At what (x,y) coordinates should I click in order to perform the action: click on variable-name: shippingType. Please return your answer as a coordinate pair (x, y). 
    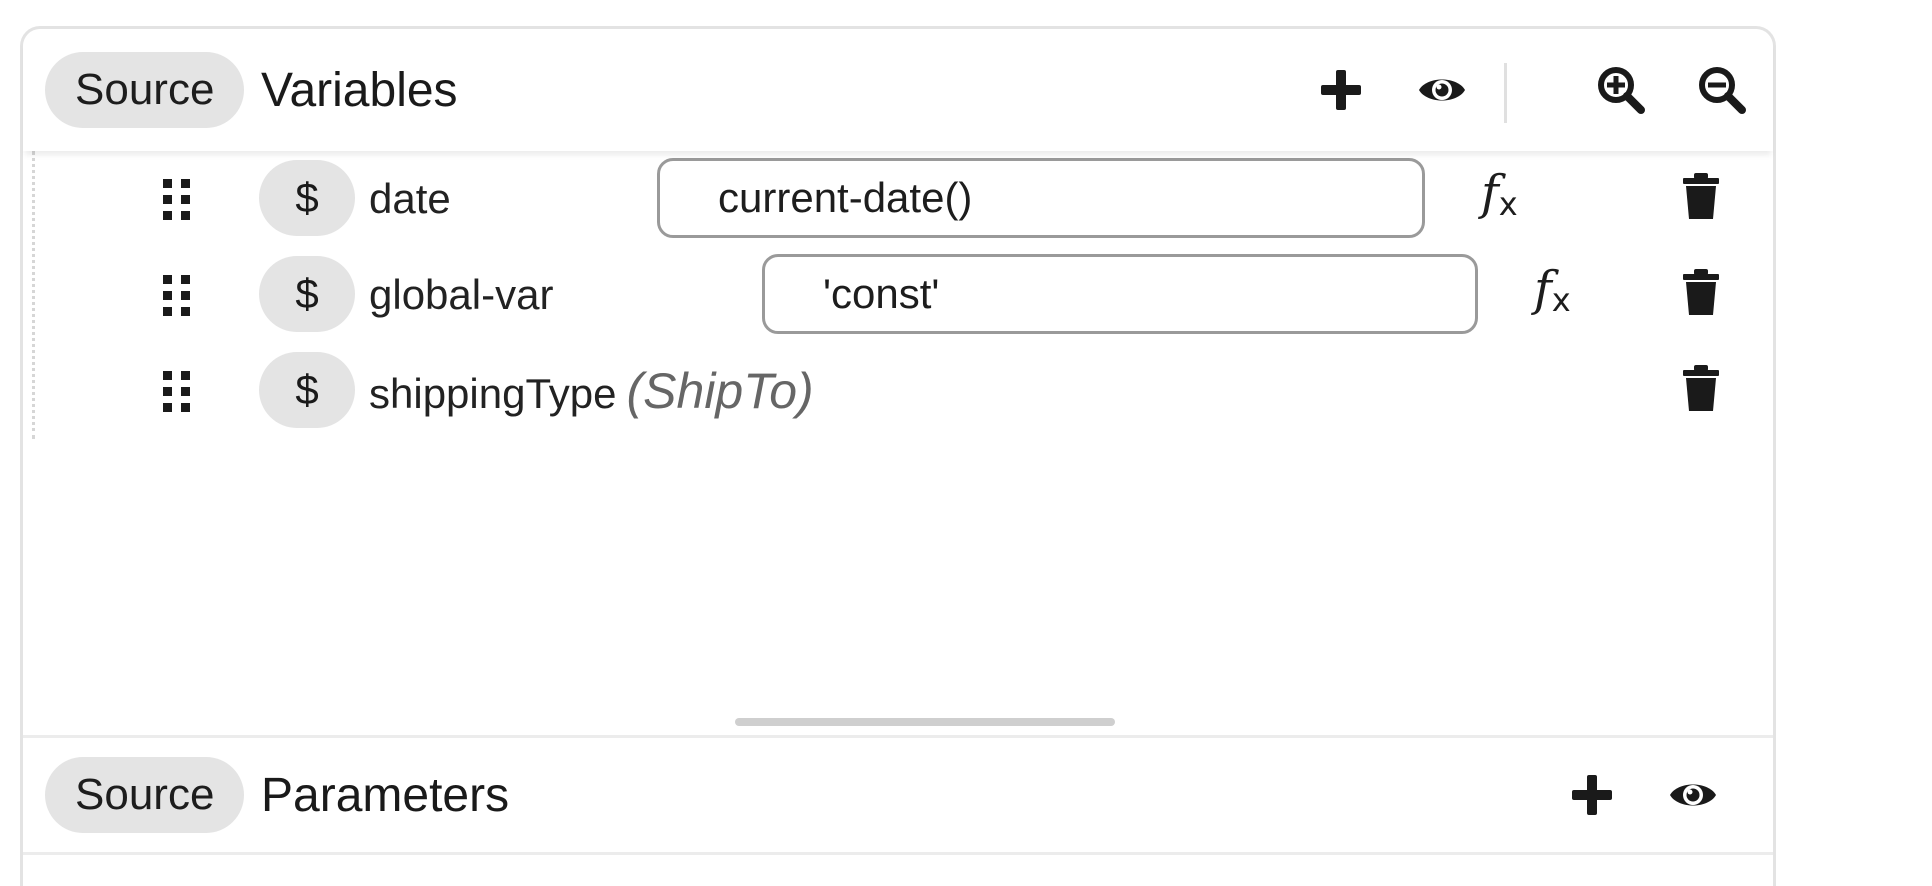
    Looking at the image, I should click on (493, 393).